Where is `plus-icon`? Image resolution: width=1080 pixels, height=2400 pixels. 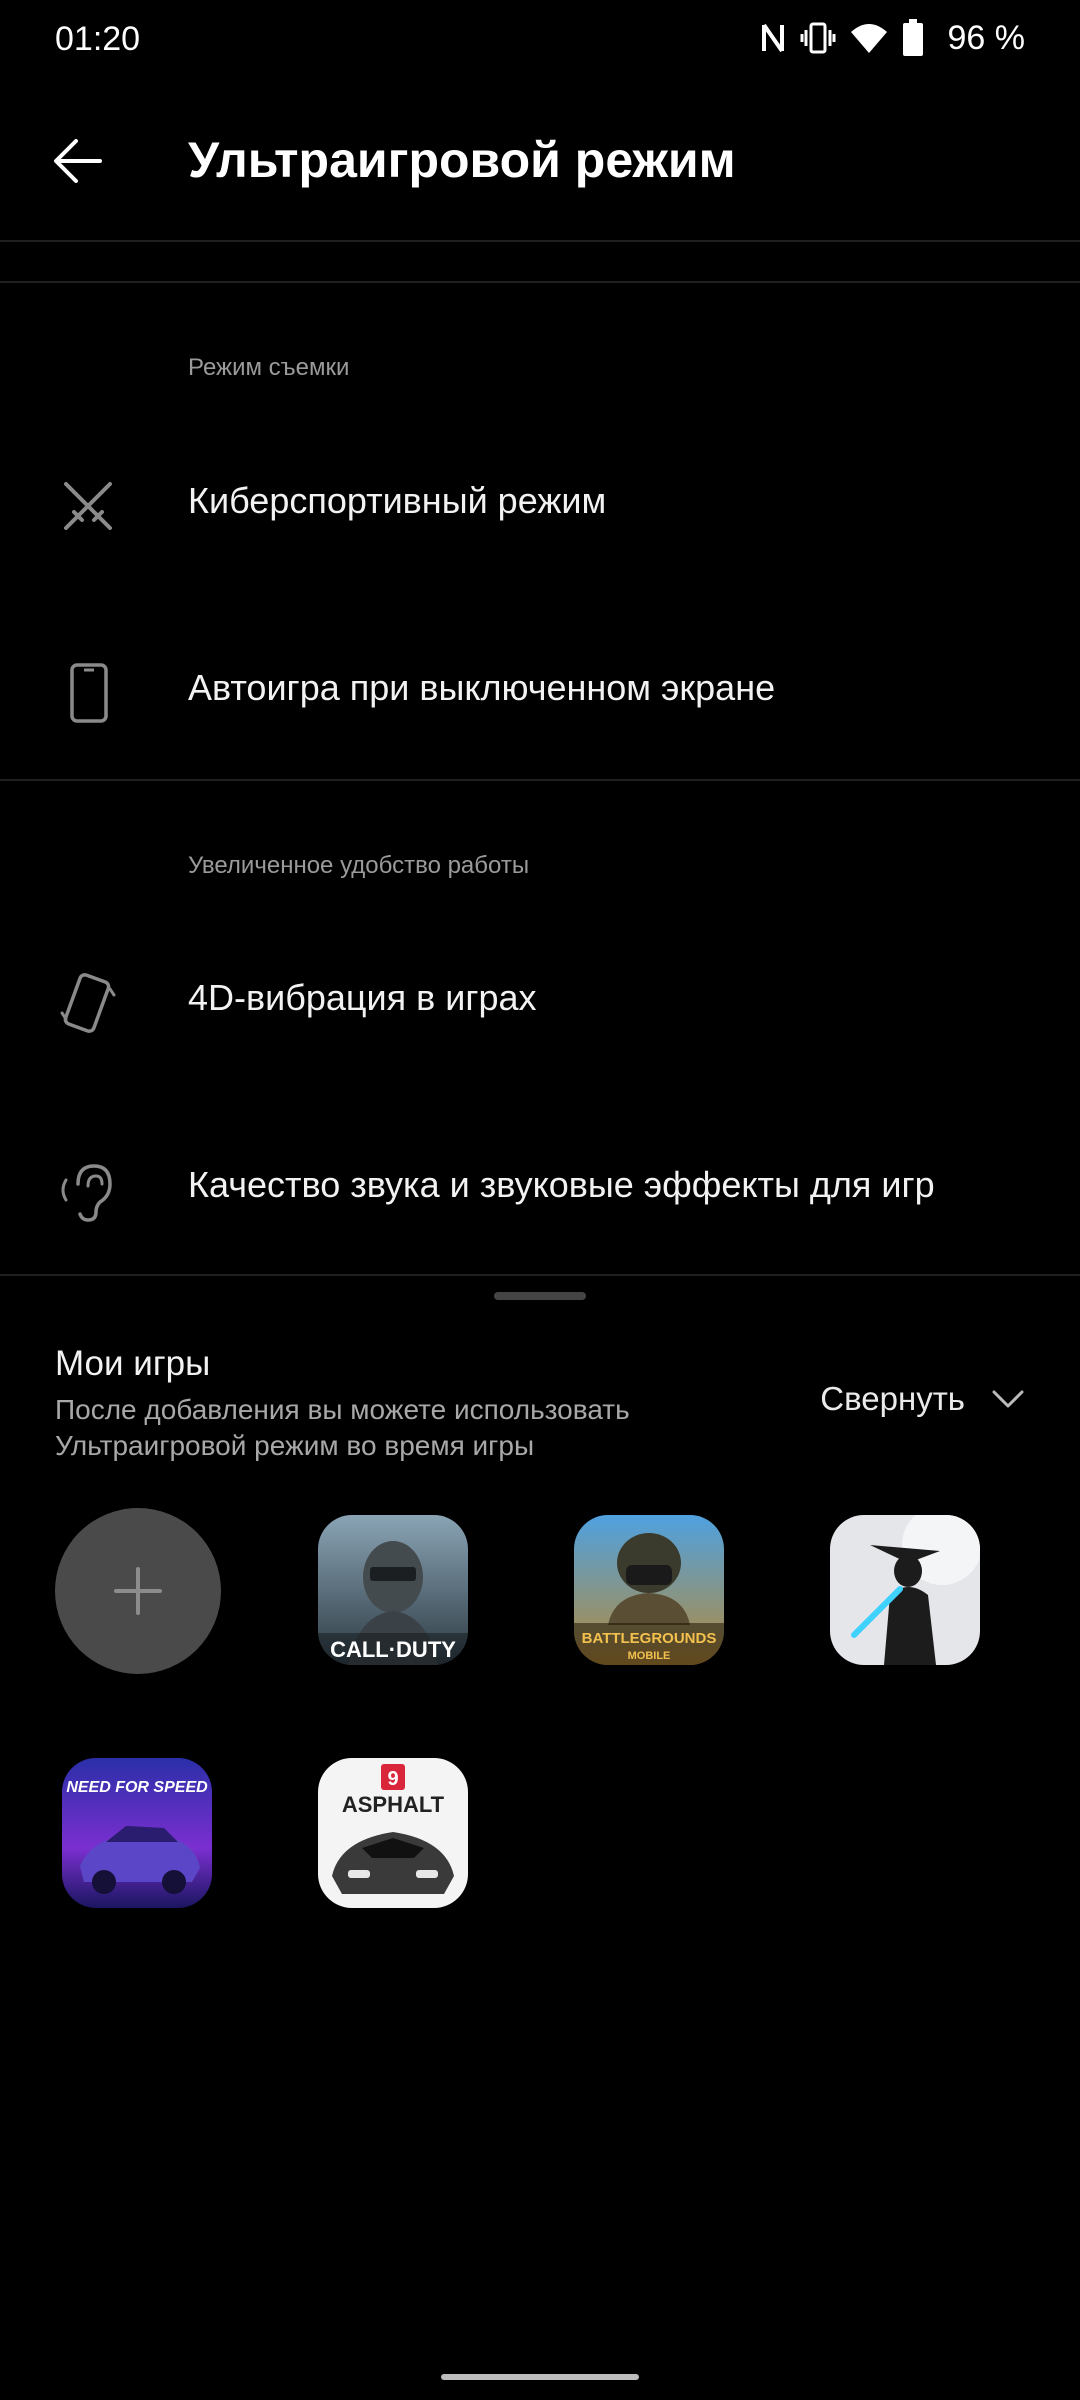 plus-icon is located at coordinates (138, 1591).